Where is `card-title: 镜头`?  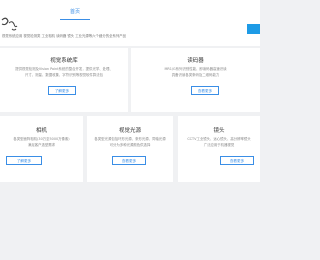
card-title: 镜头 is located at coordinates (219, 131).